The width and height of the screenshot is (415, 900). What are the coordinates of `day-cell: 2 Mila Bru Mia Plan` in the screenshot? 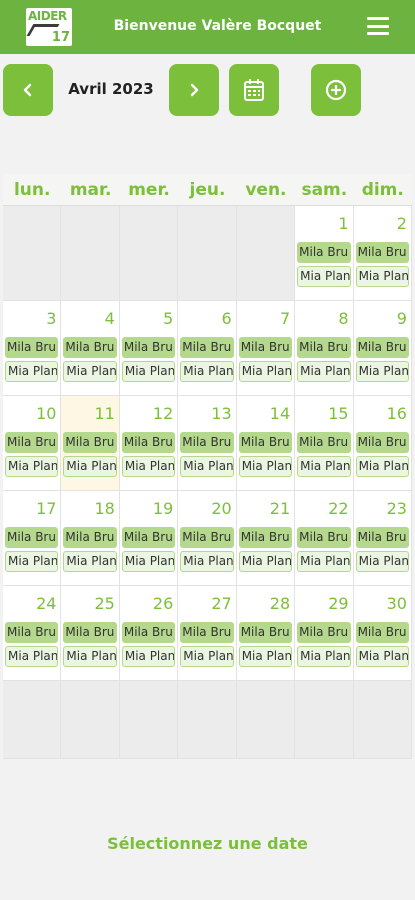 It's located at (382, 253).